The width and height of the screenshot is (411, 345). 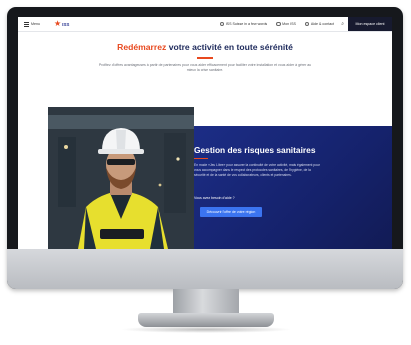 What do you see at coordinates (206, 320) in the screenshot?
I see `monitor-stand-base` at bounding box center [206, 320].